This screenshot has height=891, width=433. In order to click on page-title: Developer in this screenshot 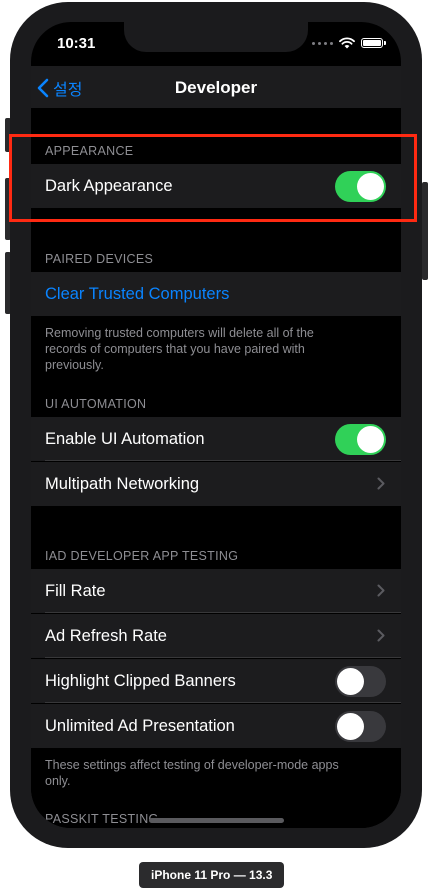, I will do `click(216, 87)`.